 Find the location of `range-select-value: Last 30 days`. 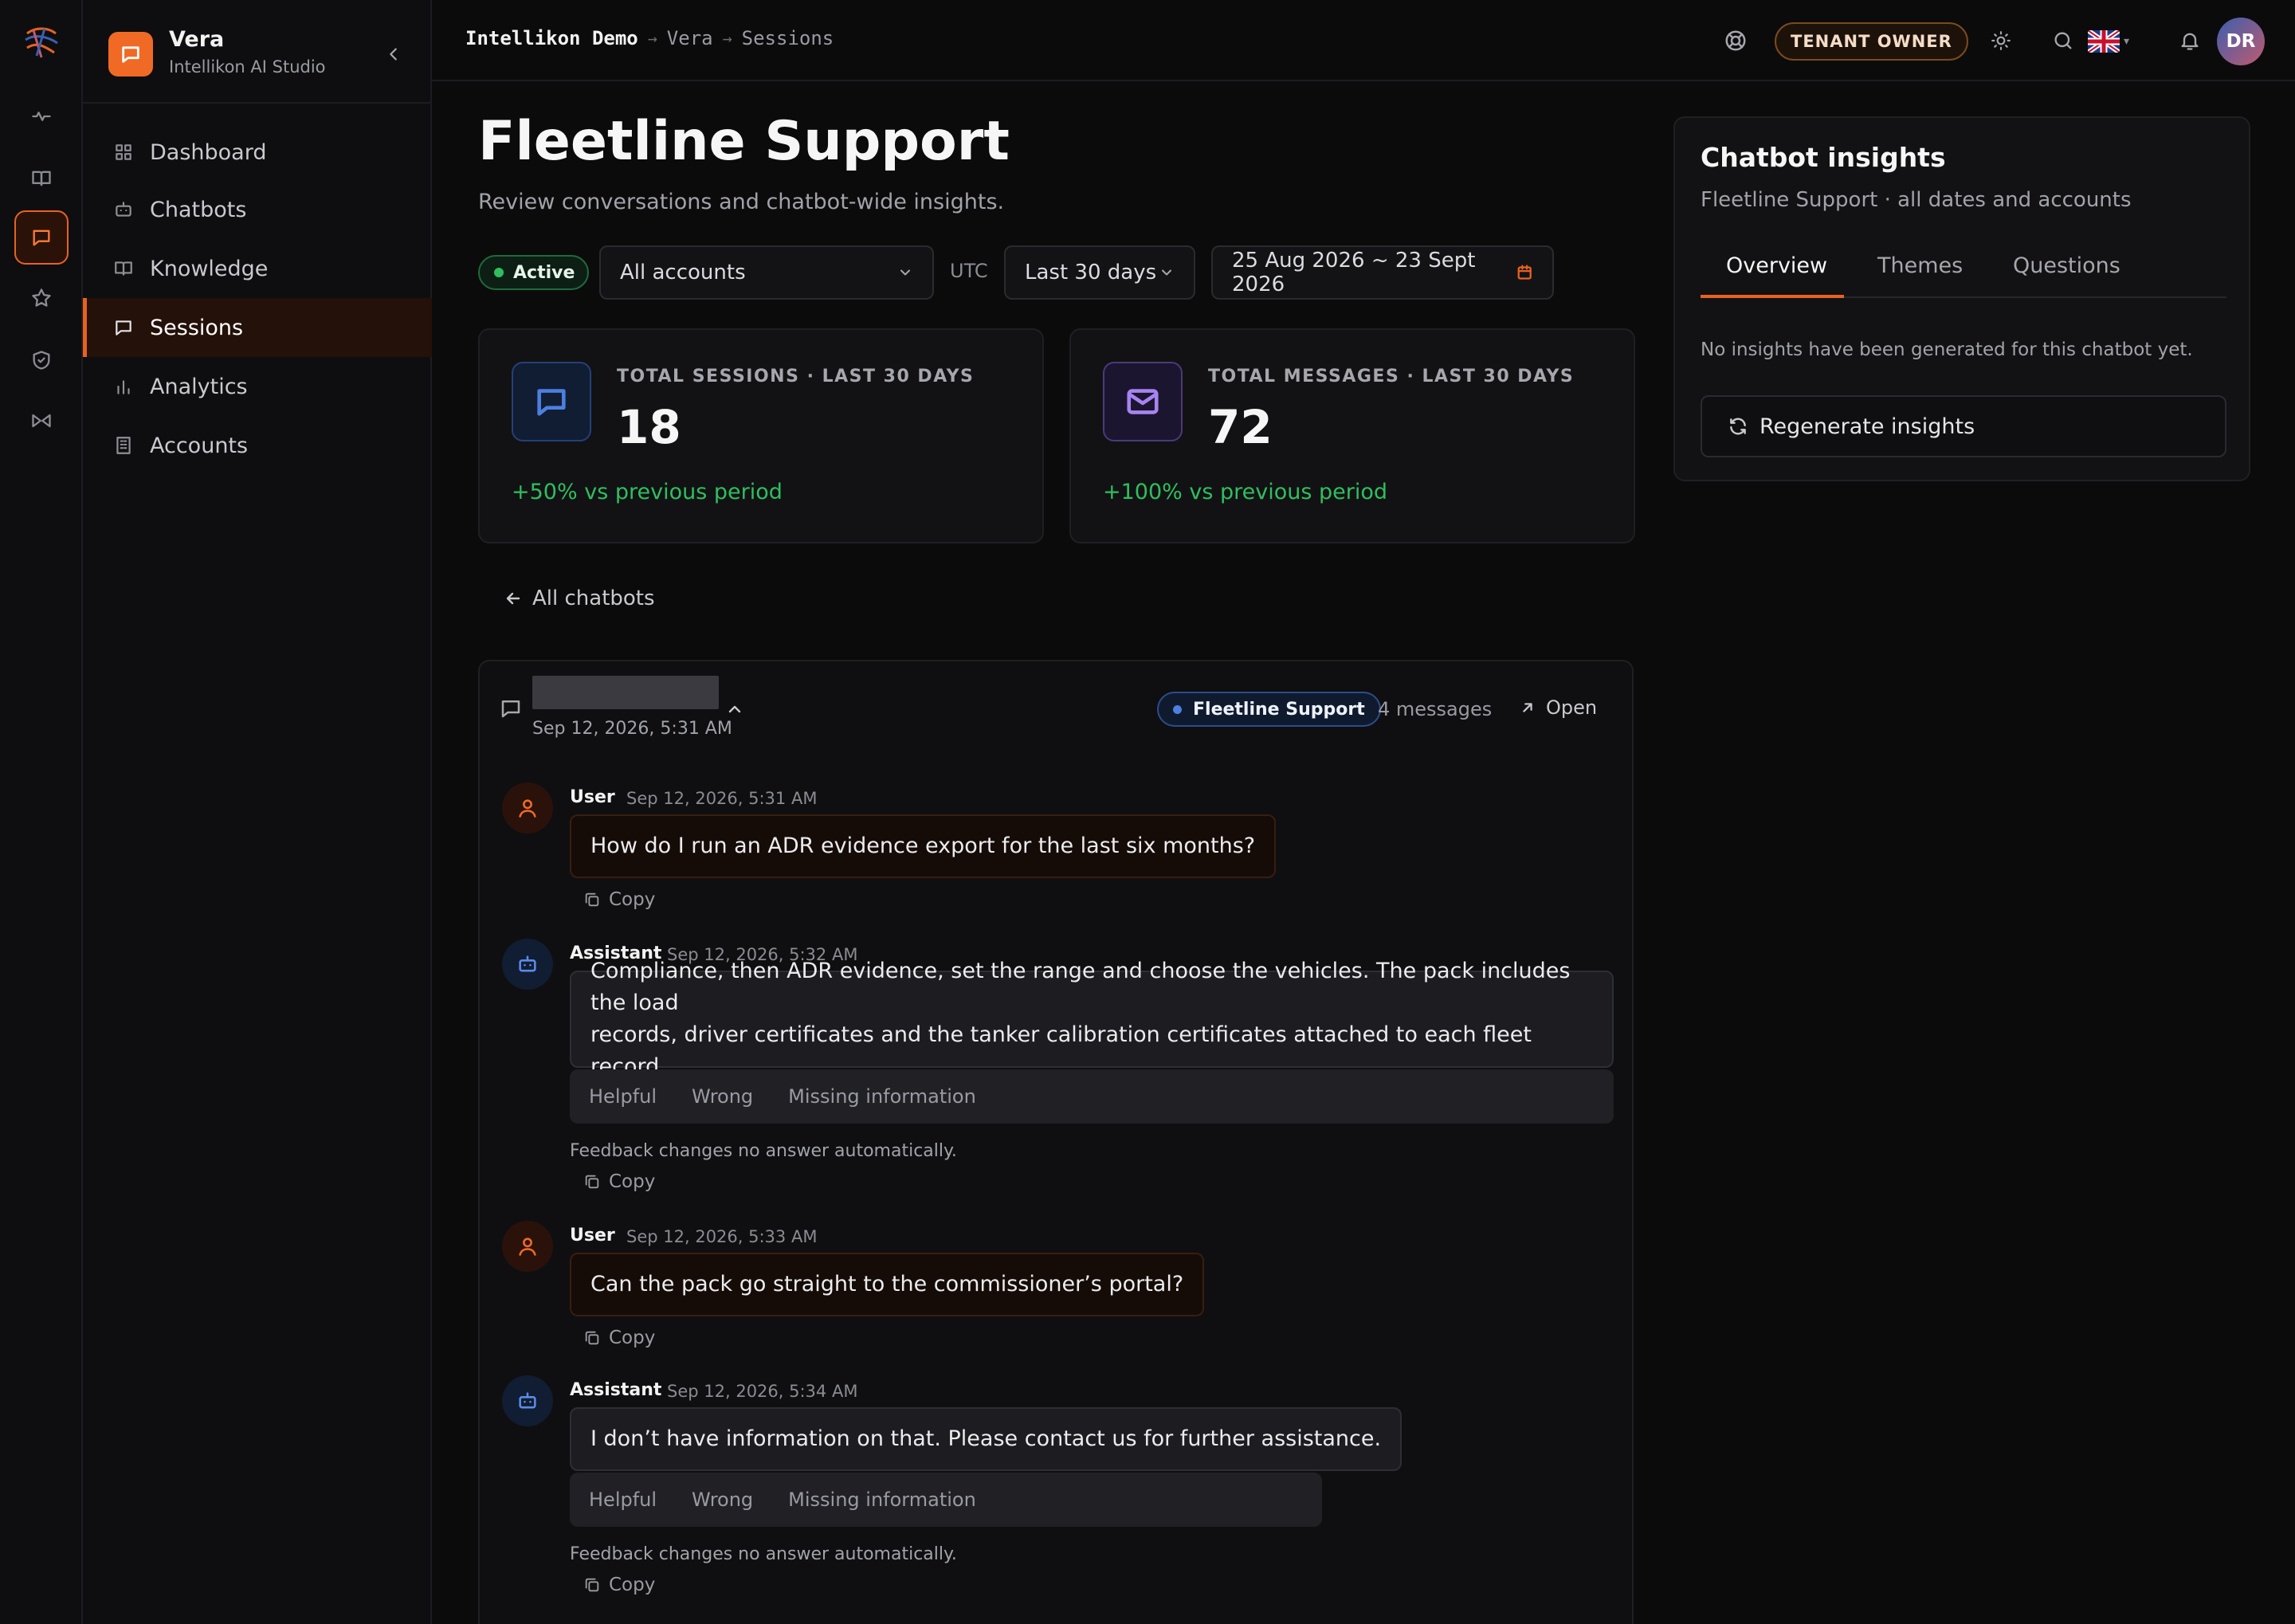

range-select-value: Last 30 days is located at coordinates (1091, 272).